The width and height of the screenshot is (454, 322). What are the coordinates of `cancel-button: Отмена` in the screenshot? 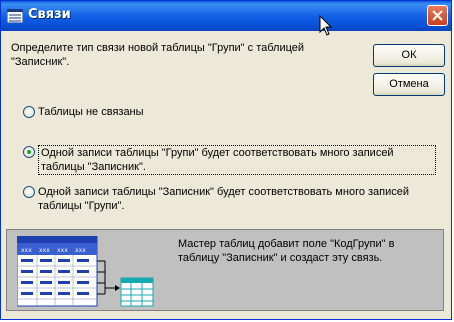 It's located at (409, 84).